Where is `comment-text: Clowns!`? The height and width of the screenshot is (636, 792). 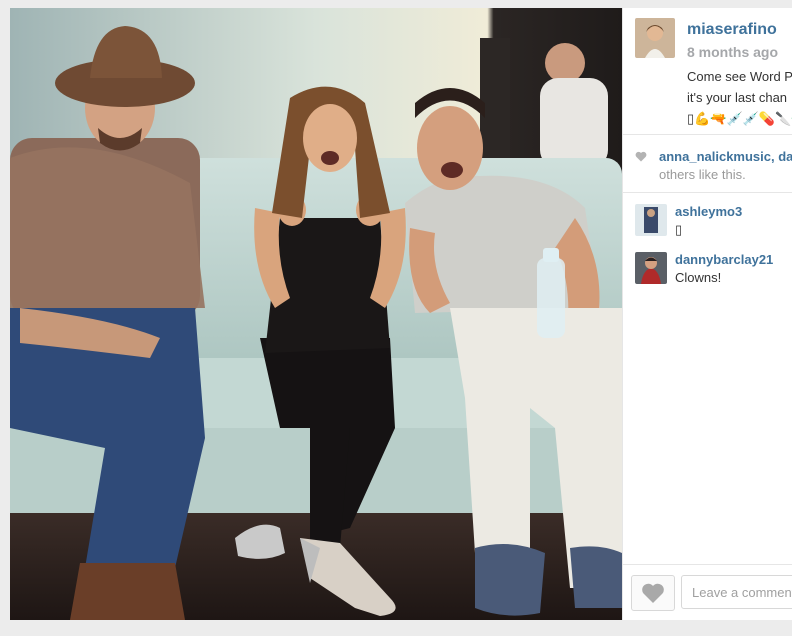 comment-text: Clowns! is located at coordinates (698, 277).